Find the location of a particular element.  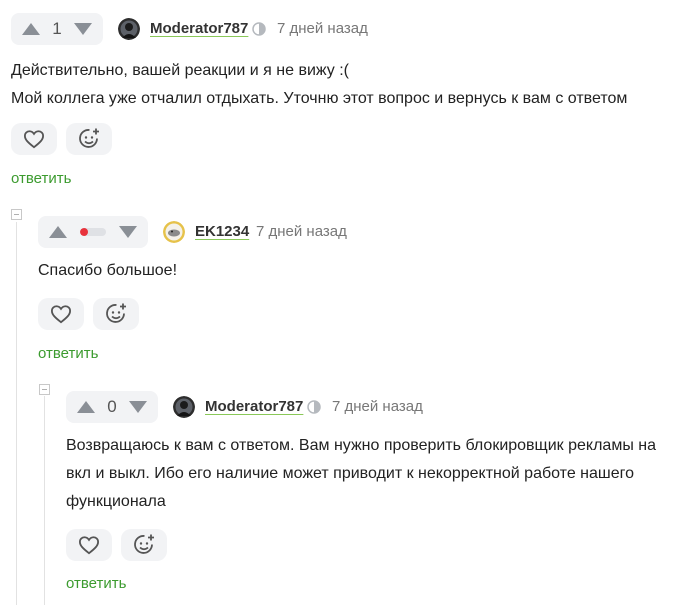

vote-score: 1 is located at coordinates (57, 28).